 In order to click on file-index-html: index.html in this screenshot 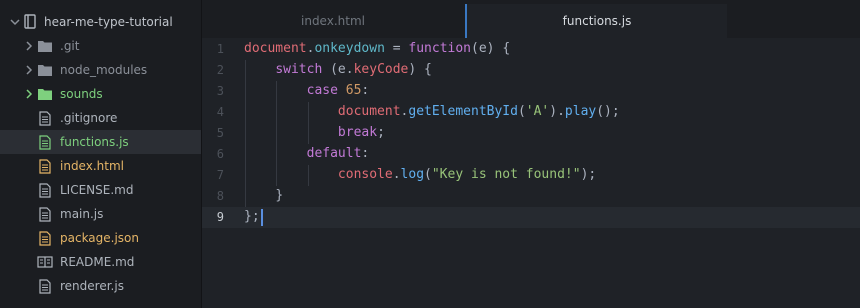, I will do `click(100, 166)`.